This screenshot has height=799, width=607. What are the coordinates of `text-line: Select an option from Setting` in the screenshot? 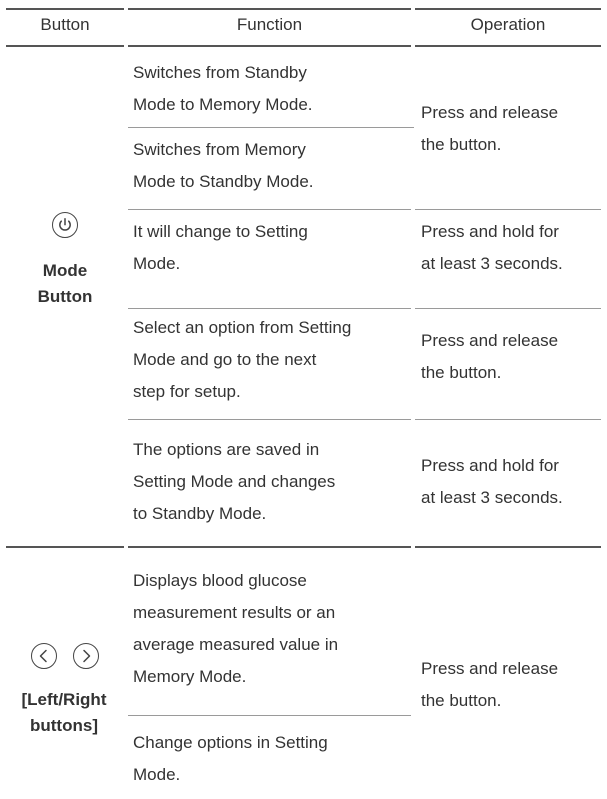 It's located at (242, 327).